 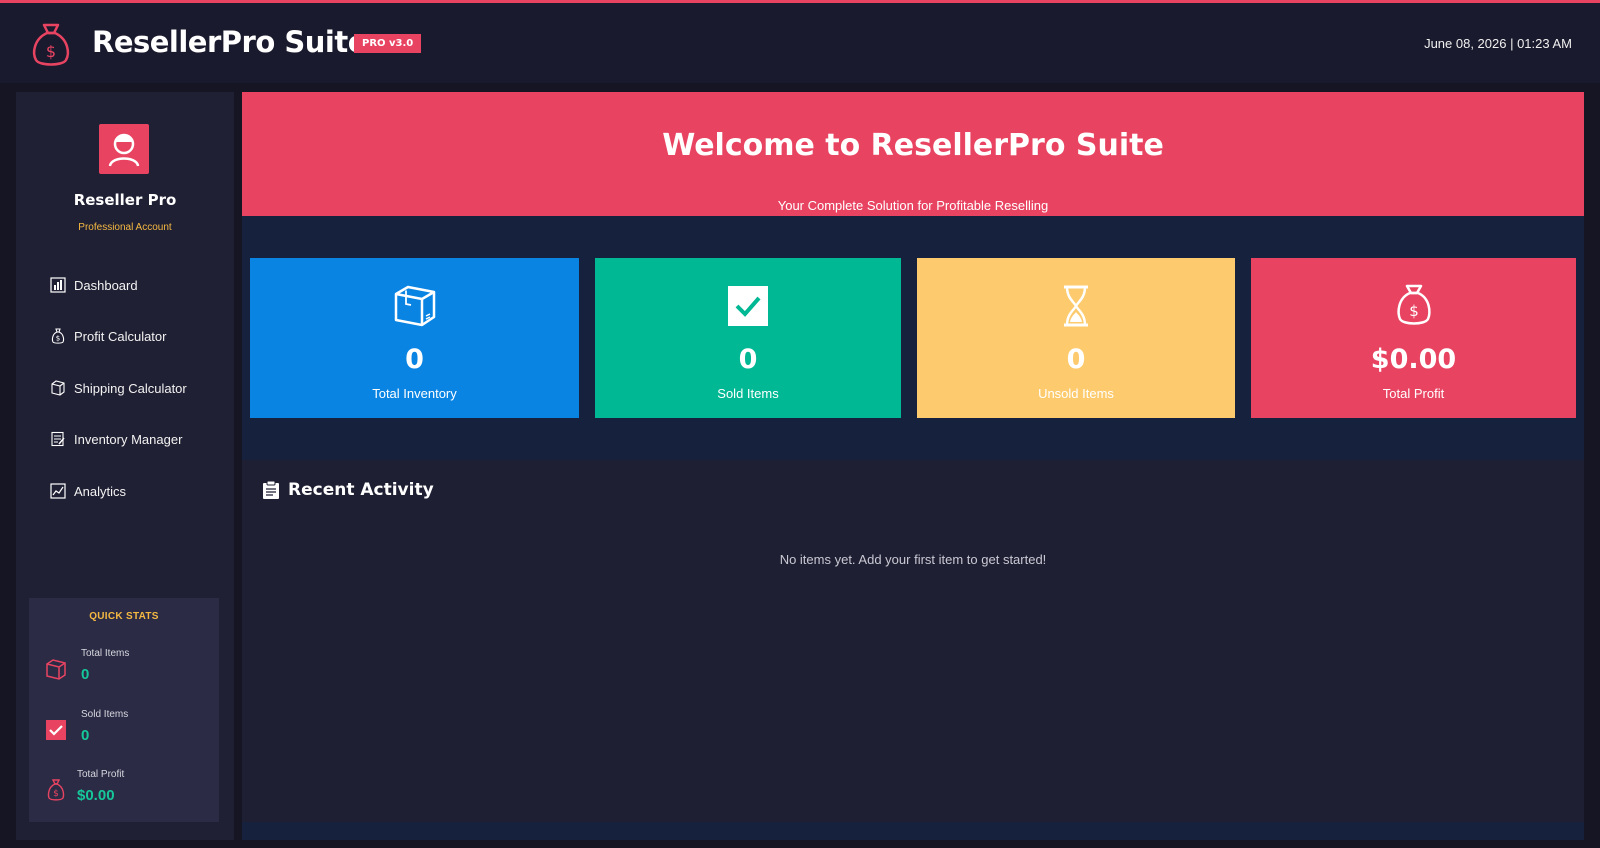 What do you see at coordinates (748, 393) in the screenshot?
I see `stat-label: Sold Items` at bounding box center [748, 393].